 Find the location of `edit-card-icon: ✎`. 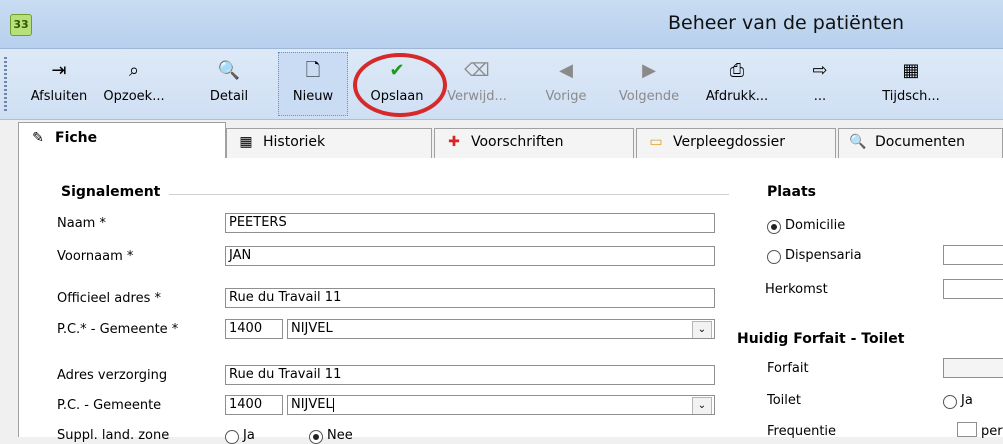

edit-card-icon: ✎ is located at coordinates (38, 138).